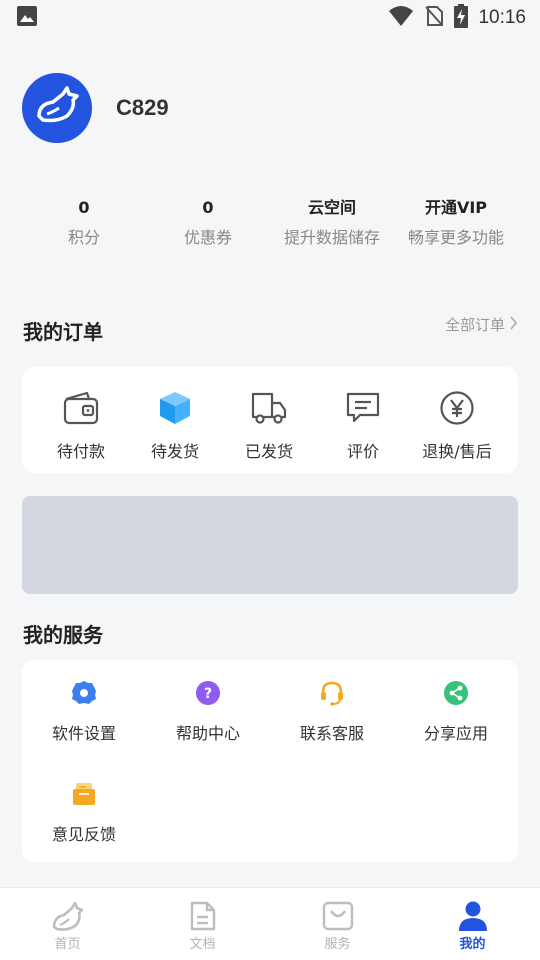 Image resolution: width=540 pixels, height=960 pixels. What do you see at coordinates (473, 916) in the screenshot?
I see `user-icon` at bounding box center [473, 916].